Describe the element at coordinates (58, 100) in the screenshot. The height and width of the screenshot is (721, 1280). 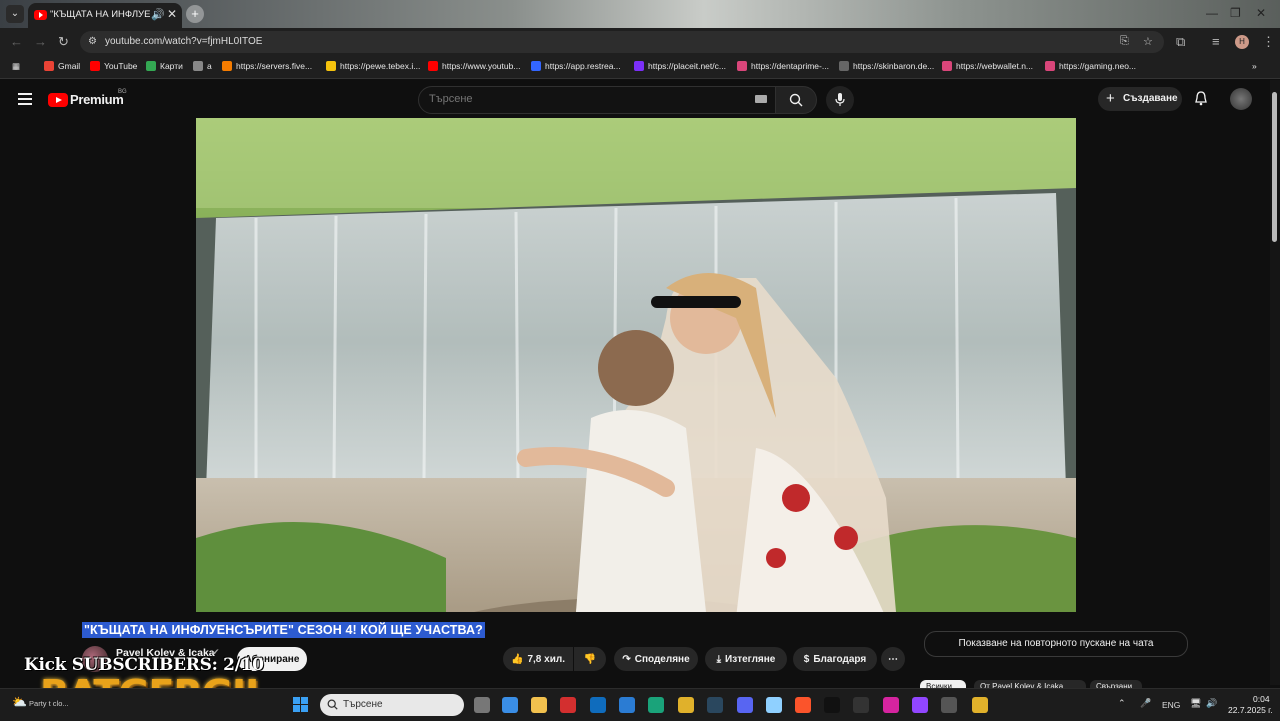
I see `youtube-logo-icon` at that location.